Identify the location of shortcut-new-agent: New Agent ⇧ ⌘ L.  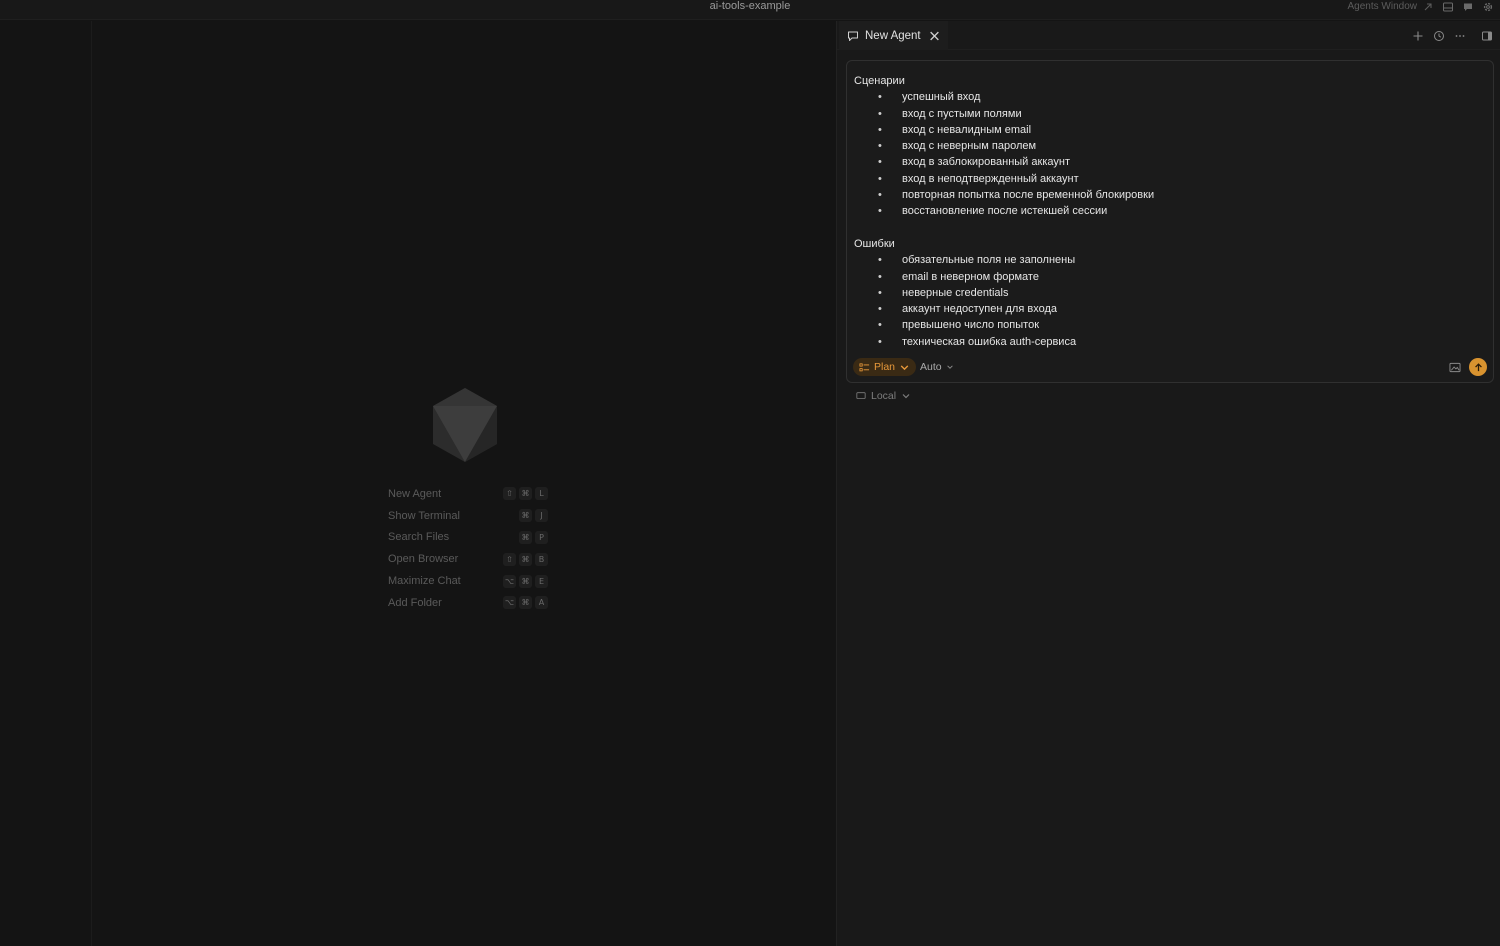
(468, 494).